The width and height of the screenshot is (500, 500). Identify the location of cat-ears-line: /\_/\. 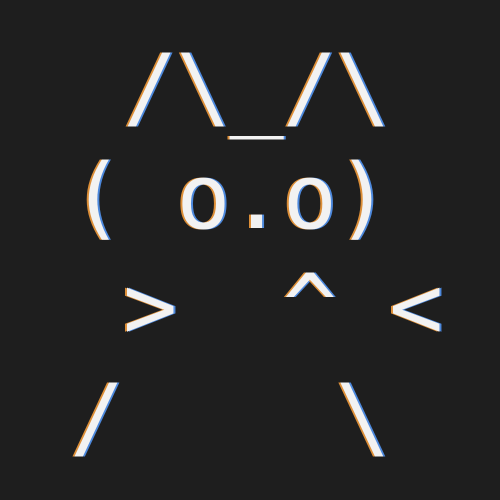
(230, 87).